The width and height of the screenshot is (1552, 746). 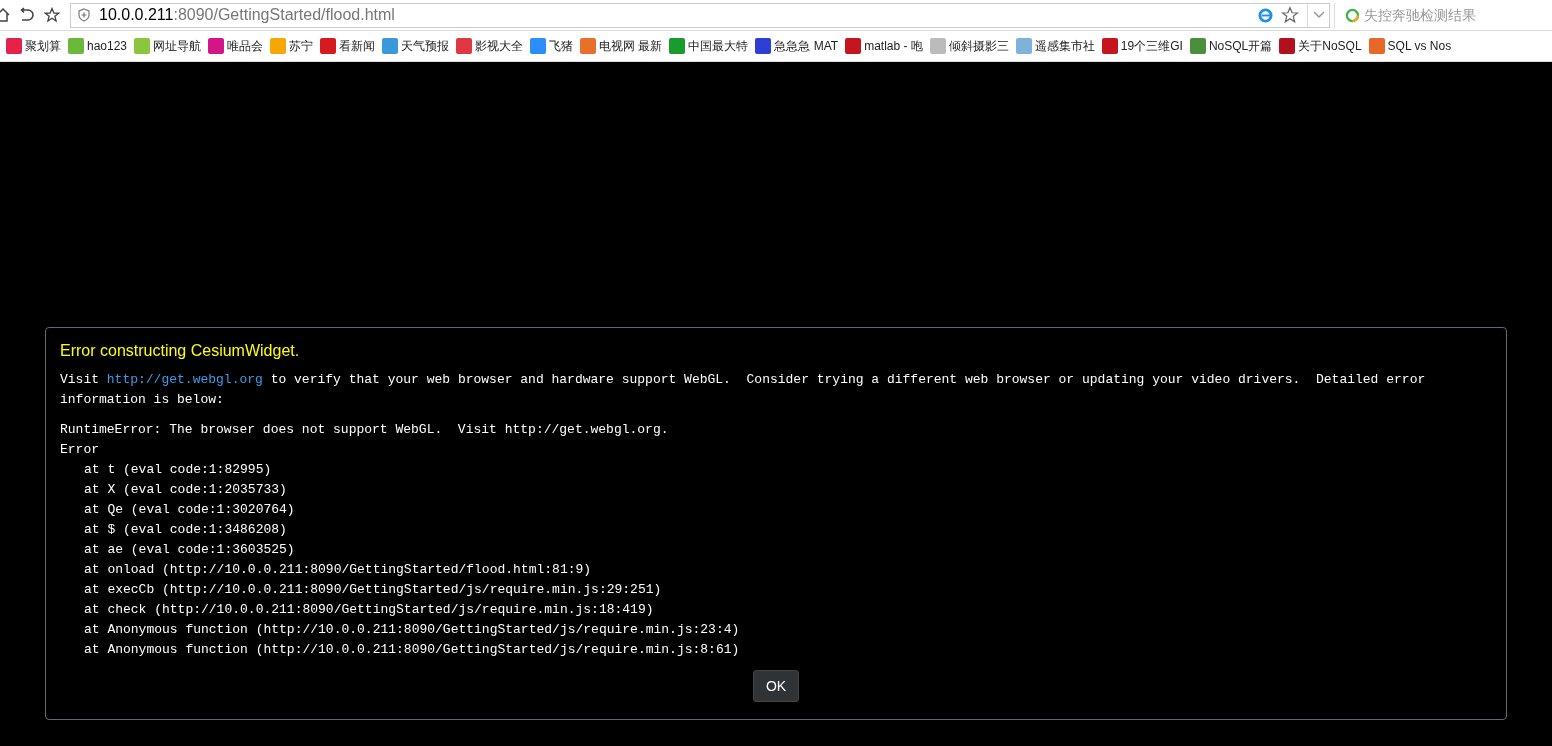 What do you see at coordinates (338, 570) in the screenshot?
I see `stack-trace-line: at onload (http://10.0.0.211:8090/GettingStarted/flood.html:81:9)` at bounding box center [338, 570].